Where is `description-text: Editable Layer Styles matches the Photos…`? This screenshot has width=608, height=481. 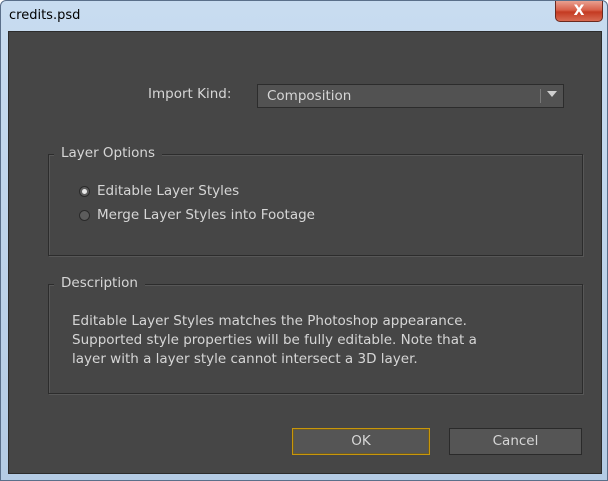
description-text: Editable Layer Styles matches the Photos… is located at coordinates (322, 340).